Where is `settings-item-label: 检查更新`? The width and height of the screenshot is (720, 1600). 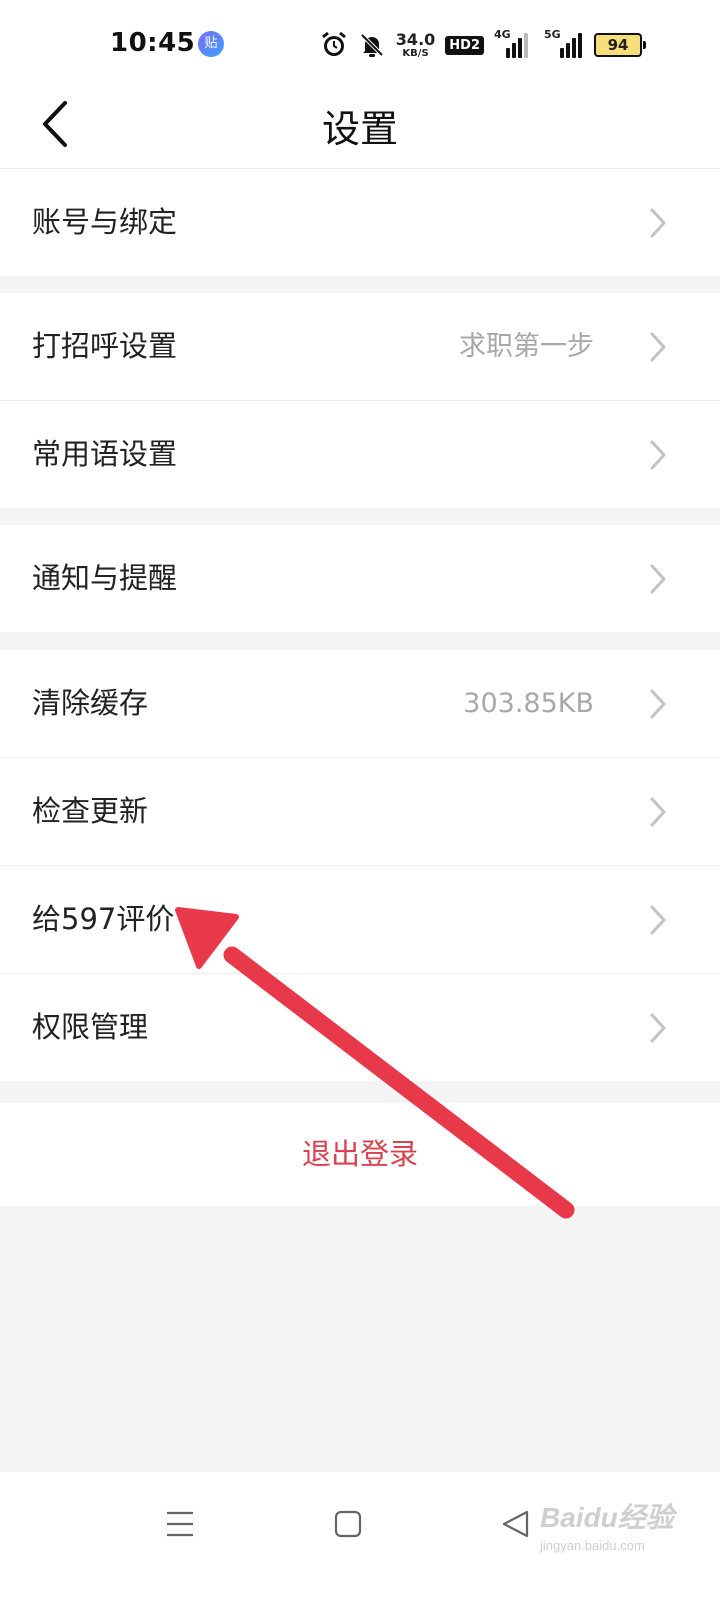
settings-item-label: 检查更新 is located at coordinates (90, 811).